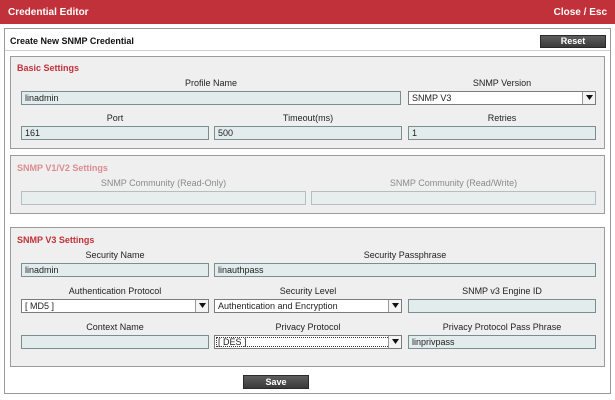  What do you see at coordinates (502, 118) in the screenshot?
I see `retries-label: Retries` at bounding box center [502, 118].